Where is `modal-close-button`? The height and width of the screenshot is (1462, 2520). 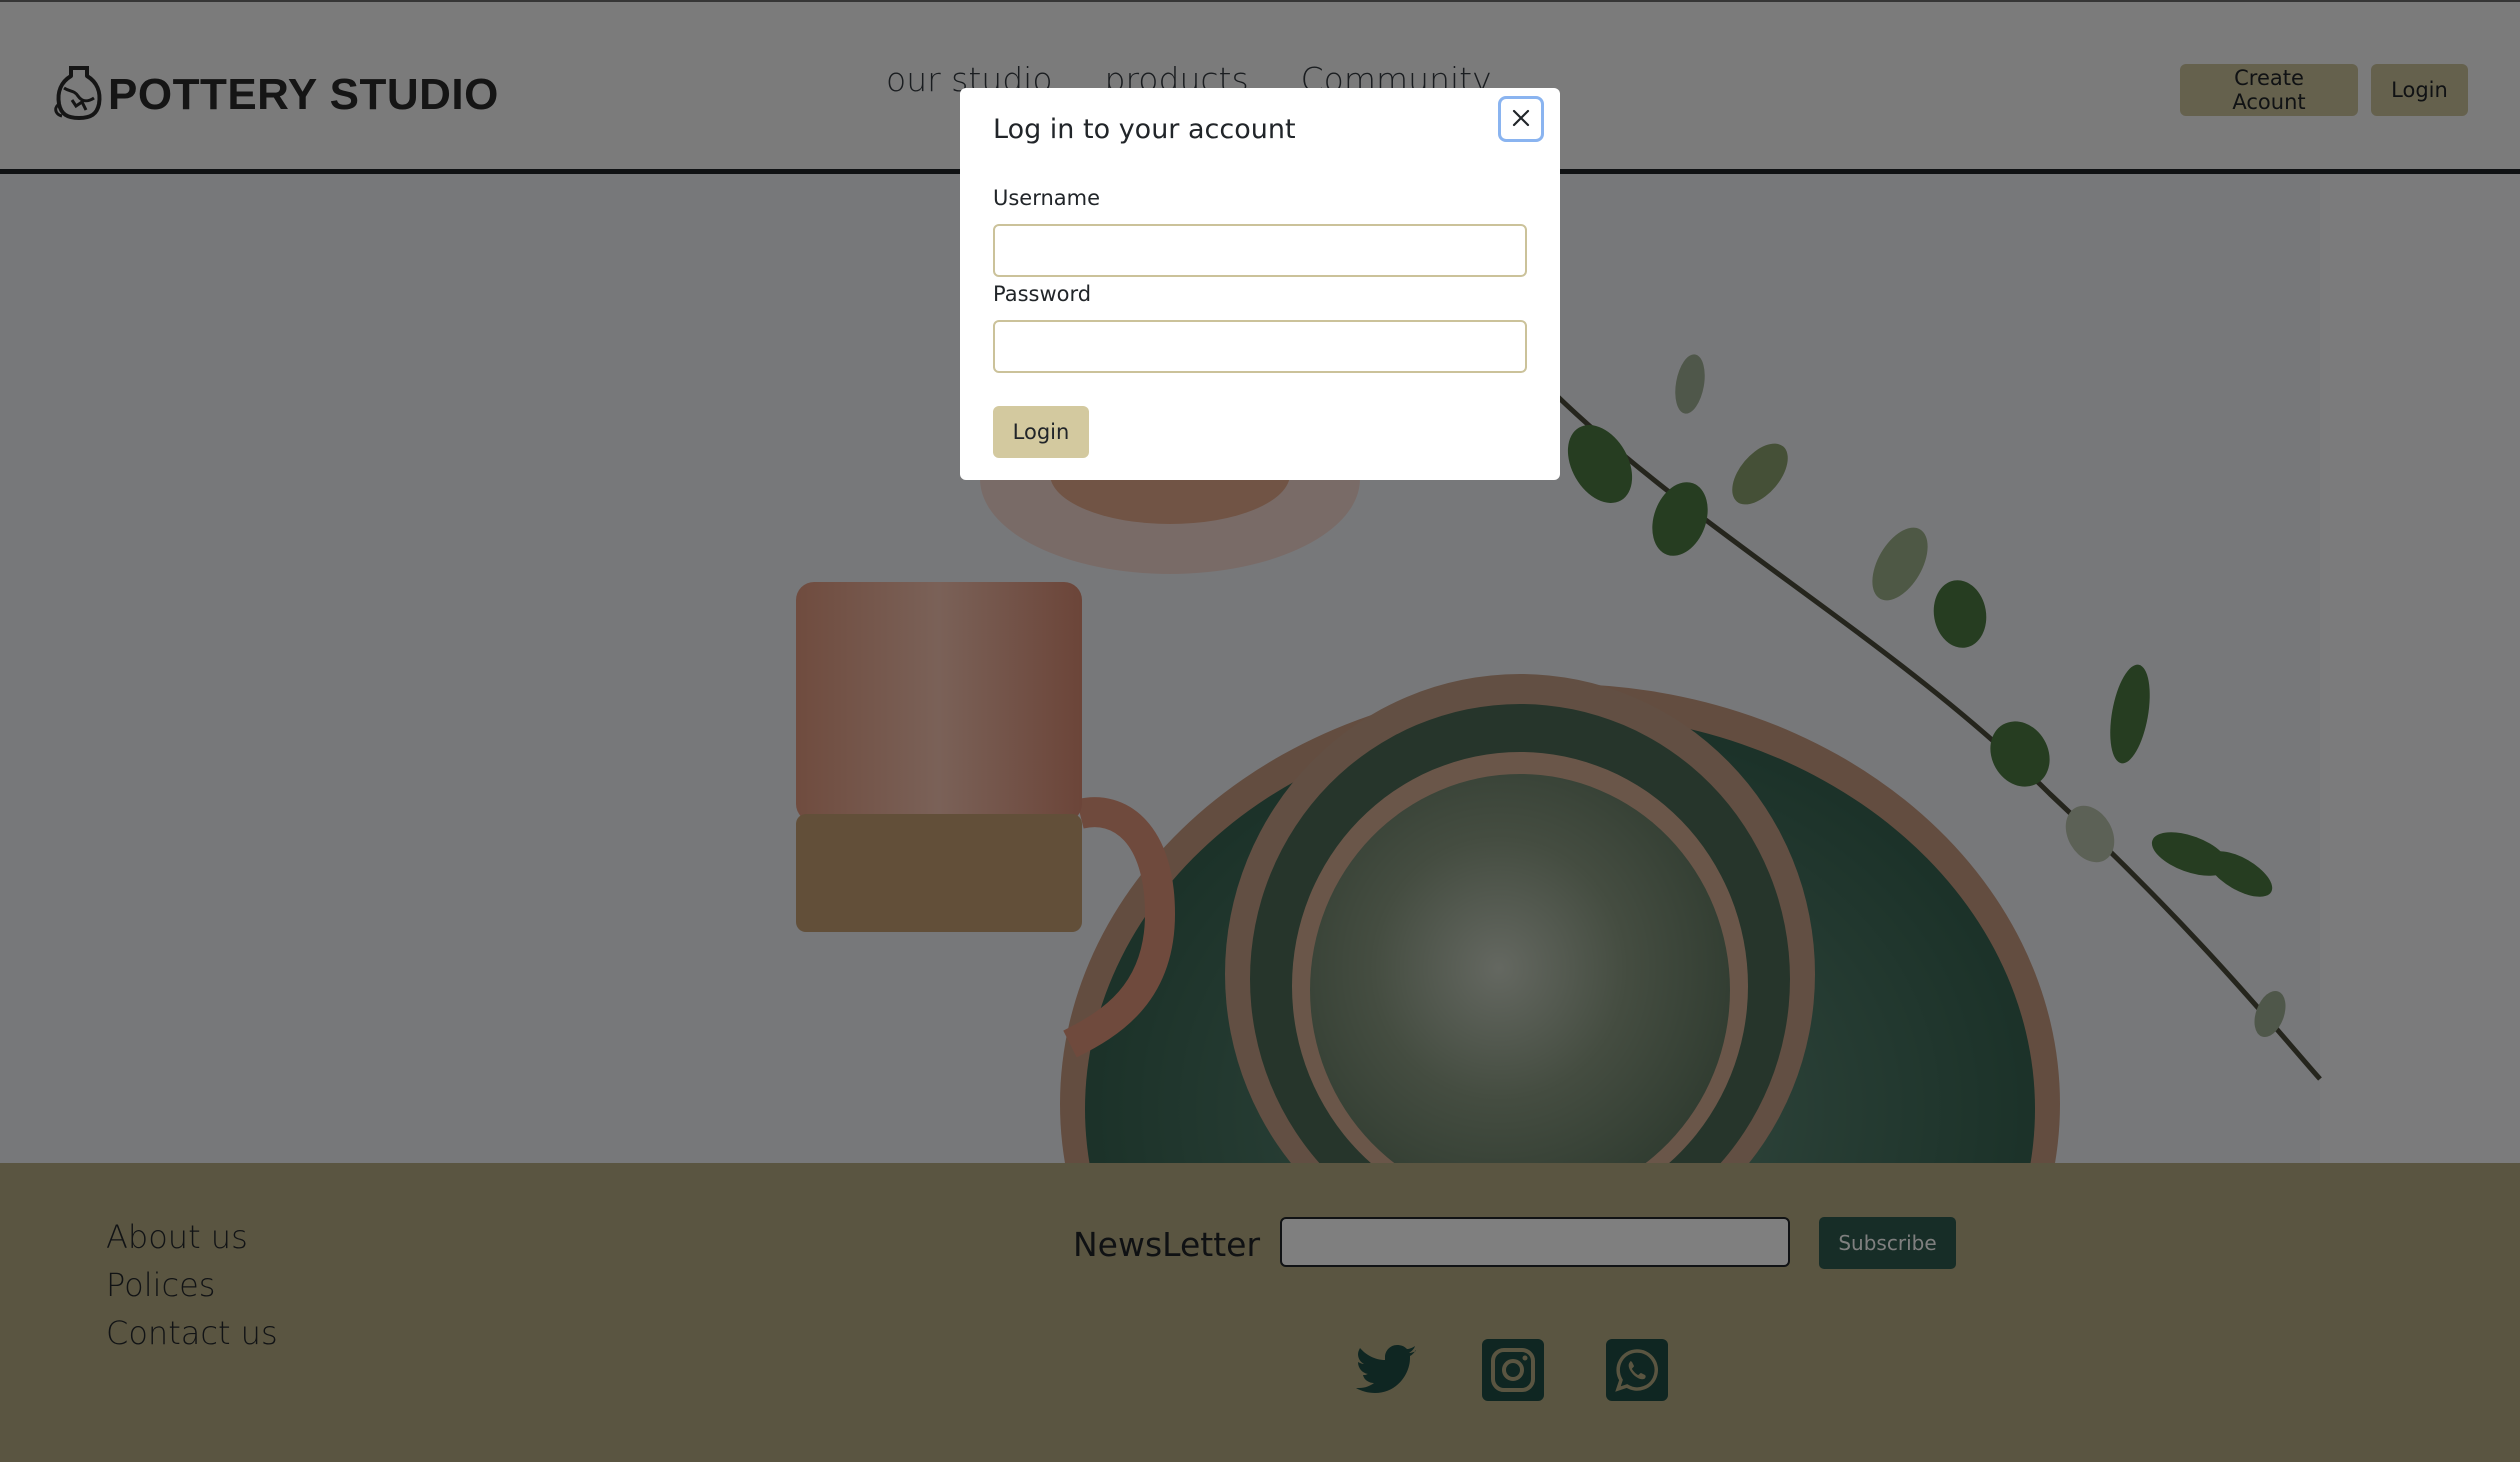 modal-close-button is located at coordinates (1521, 119).